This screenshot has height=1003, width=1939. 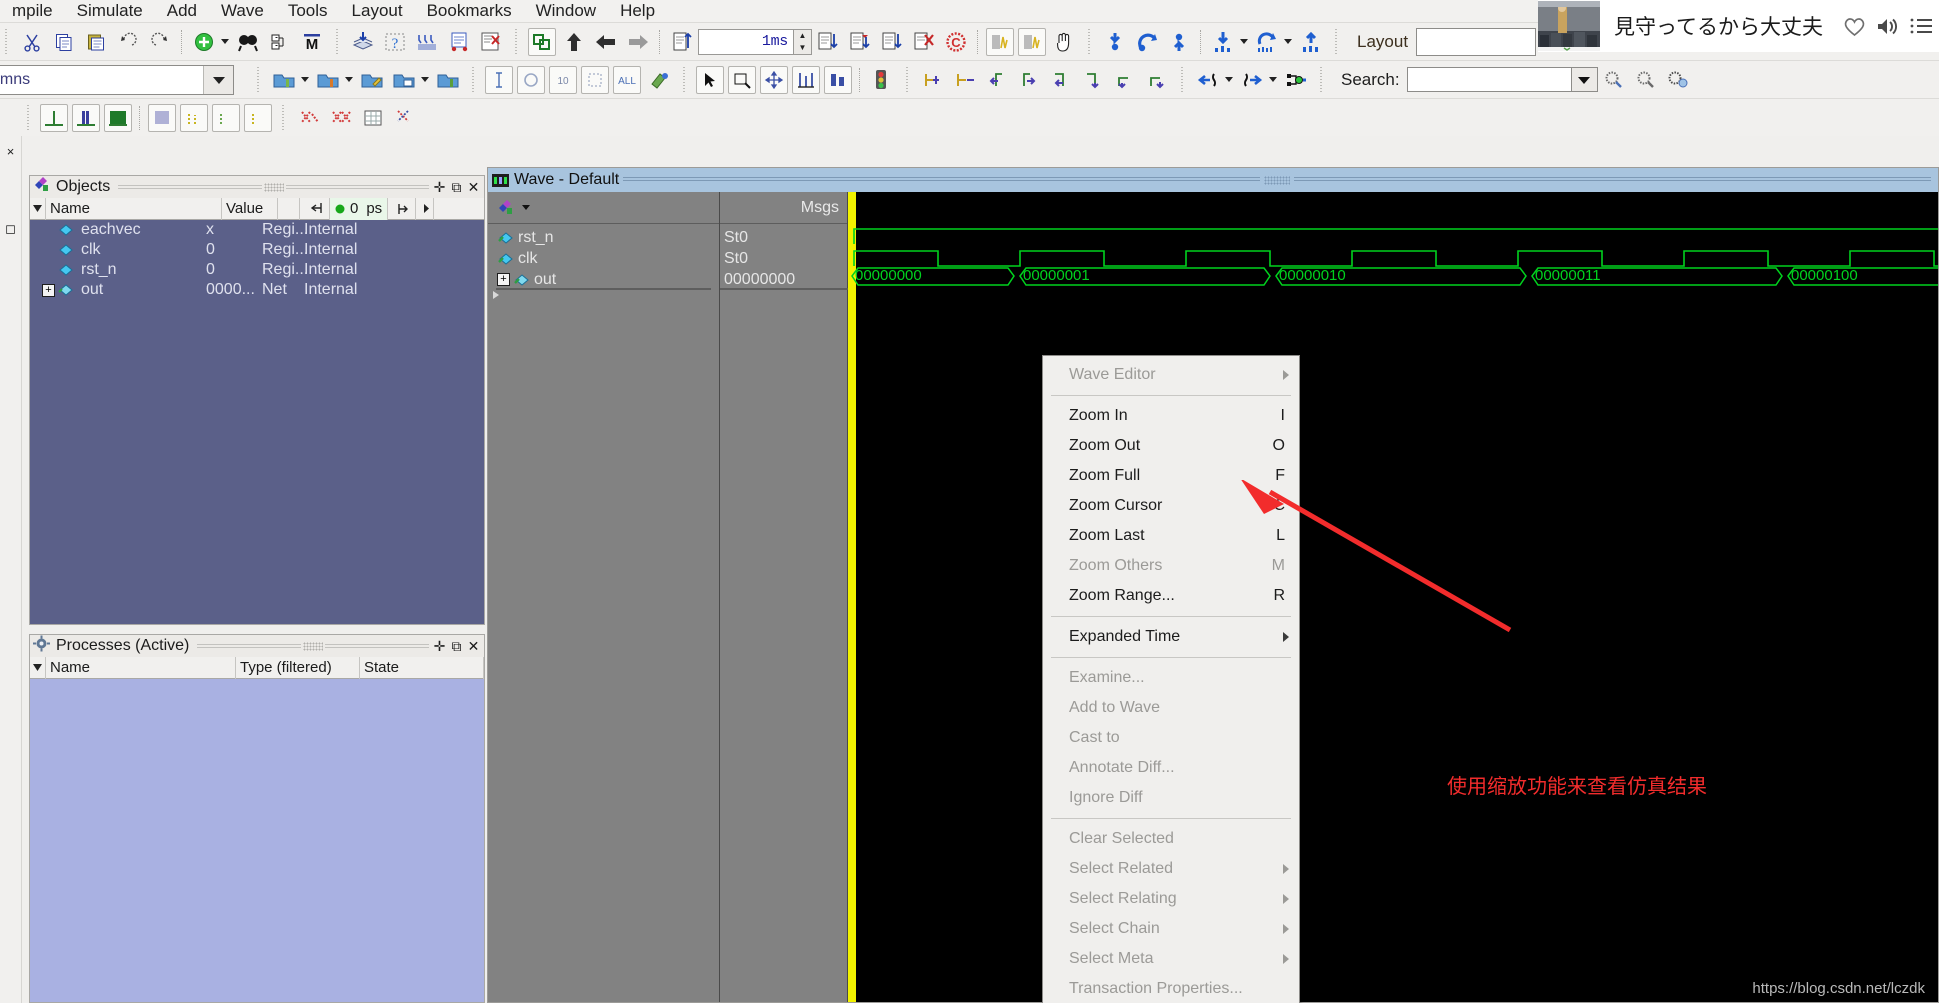 I want to click on list-item: rst_n 0 Regi... Internal, so click(x=257, y=270).